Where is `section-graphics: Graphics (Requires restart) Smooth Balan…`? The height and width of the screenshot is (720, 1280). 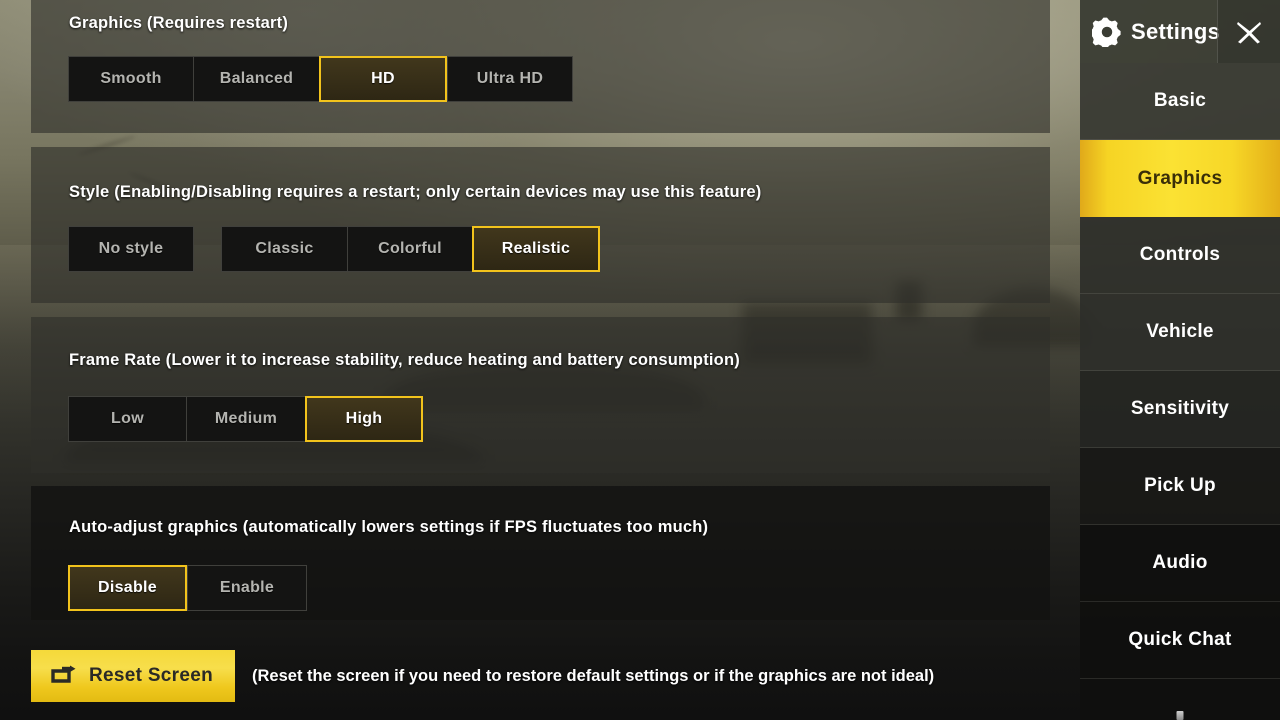
section-graphics: Graphics (Requires restart) Smooth Balan… is located at coordinates (540, 66).